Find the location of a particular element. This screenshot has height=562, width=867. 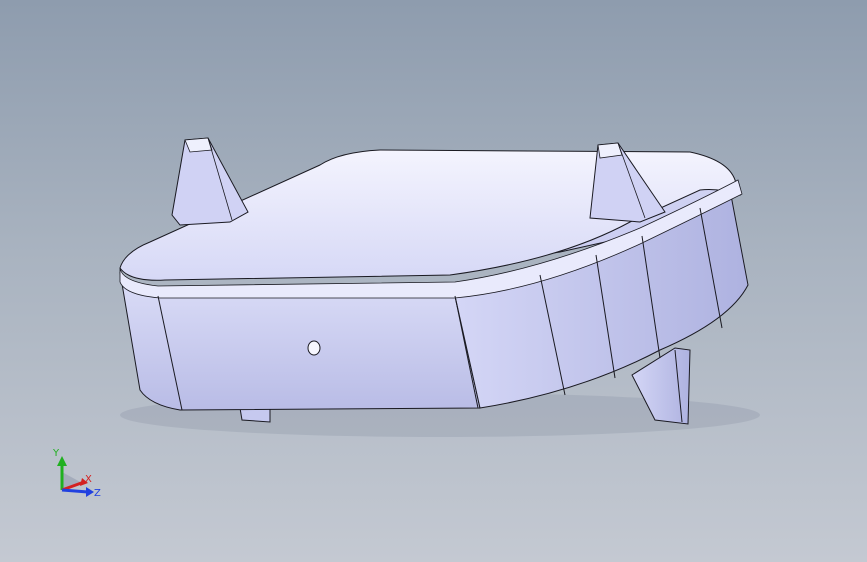

front-hole is located at coordinates (314, 348).